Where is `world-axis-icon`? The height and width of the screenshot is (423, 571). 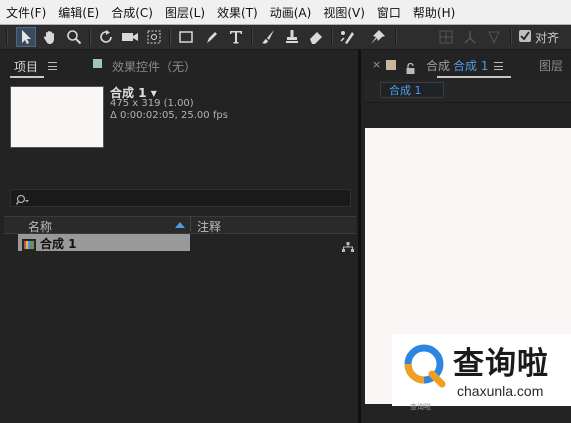 world-axis-icon is located at coordinates (494, 37).